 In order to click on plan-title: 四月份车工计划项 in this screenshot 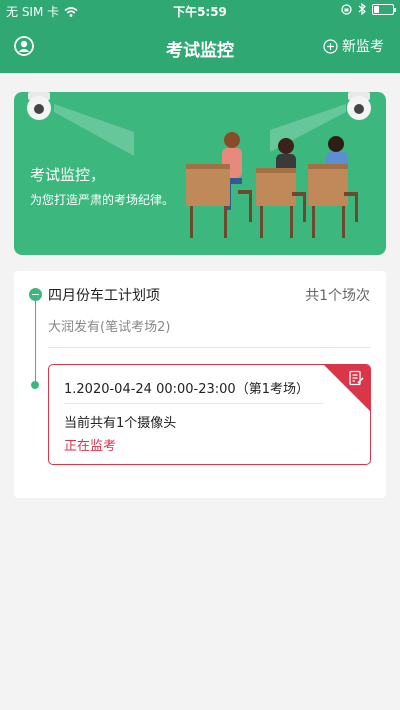, I will do `click(104, 296)`.